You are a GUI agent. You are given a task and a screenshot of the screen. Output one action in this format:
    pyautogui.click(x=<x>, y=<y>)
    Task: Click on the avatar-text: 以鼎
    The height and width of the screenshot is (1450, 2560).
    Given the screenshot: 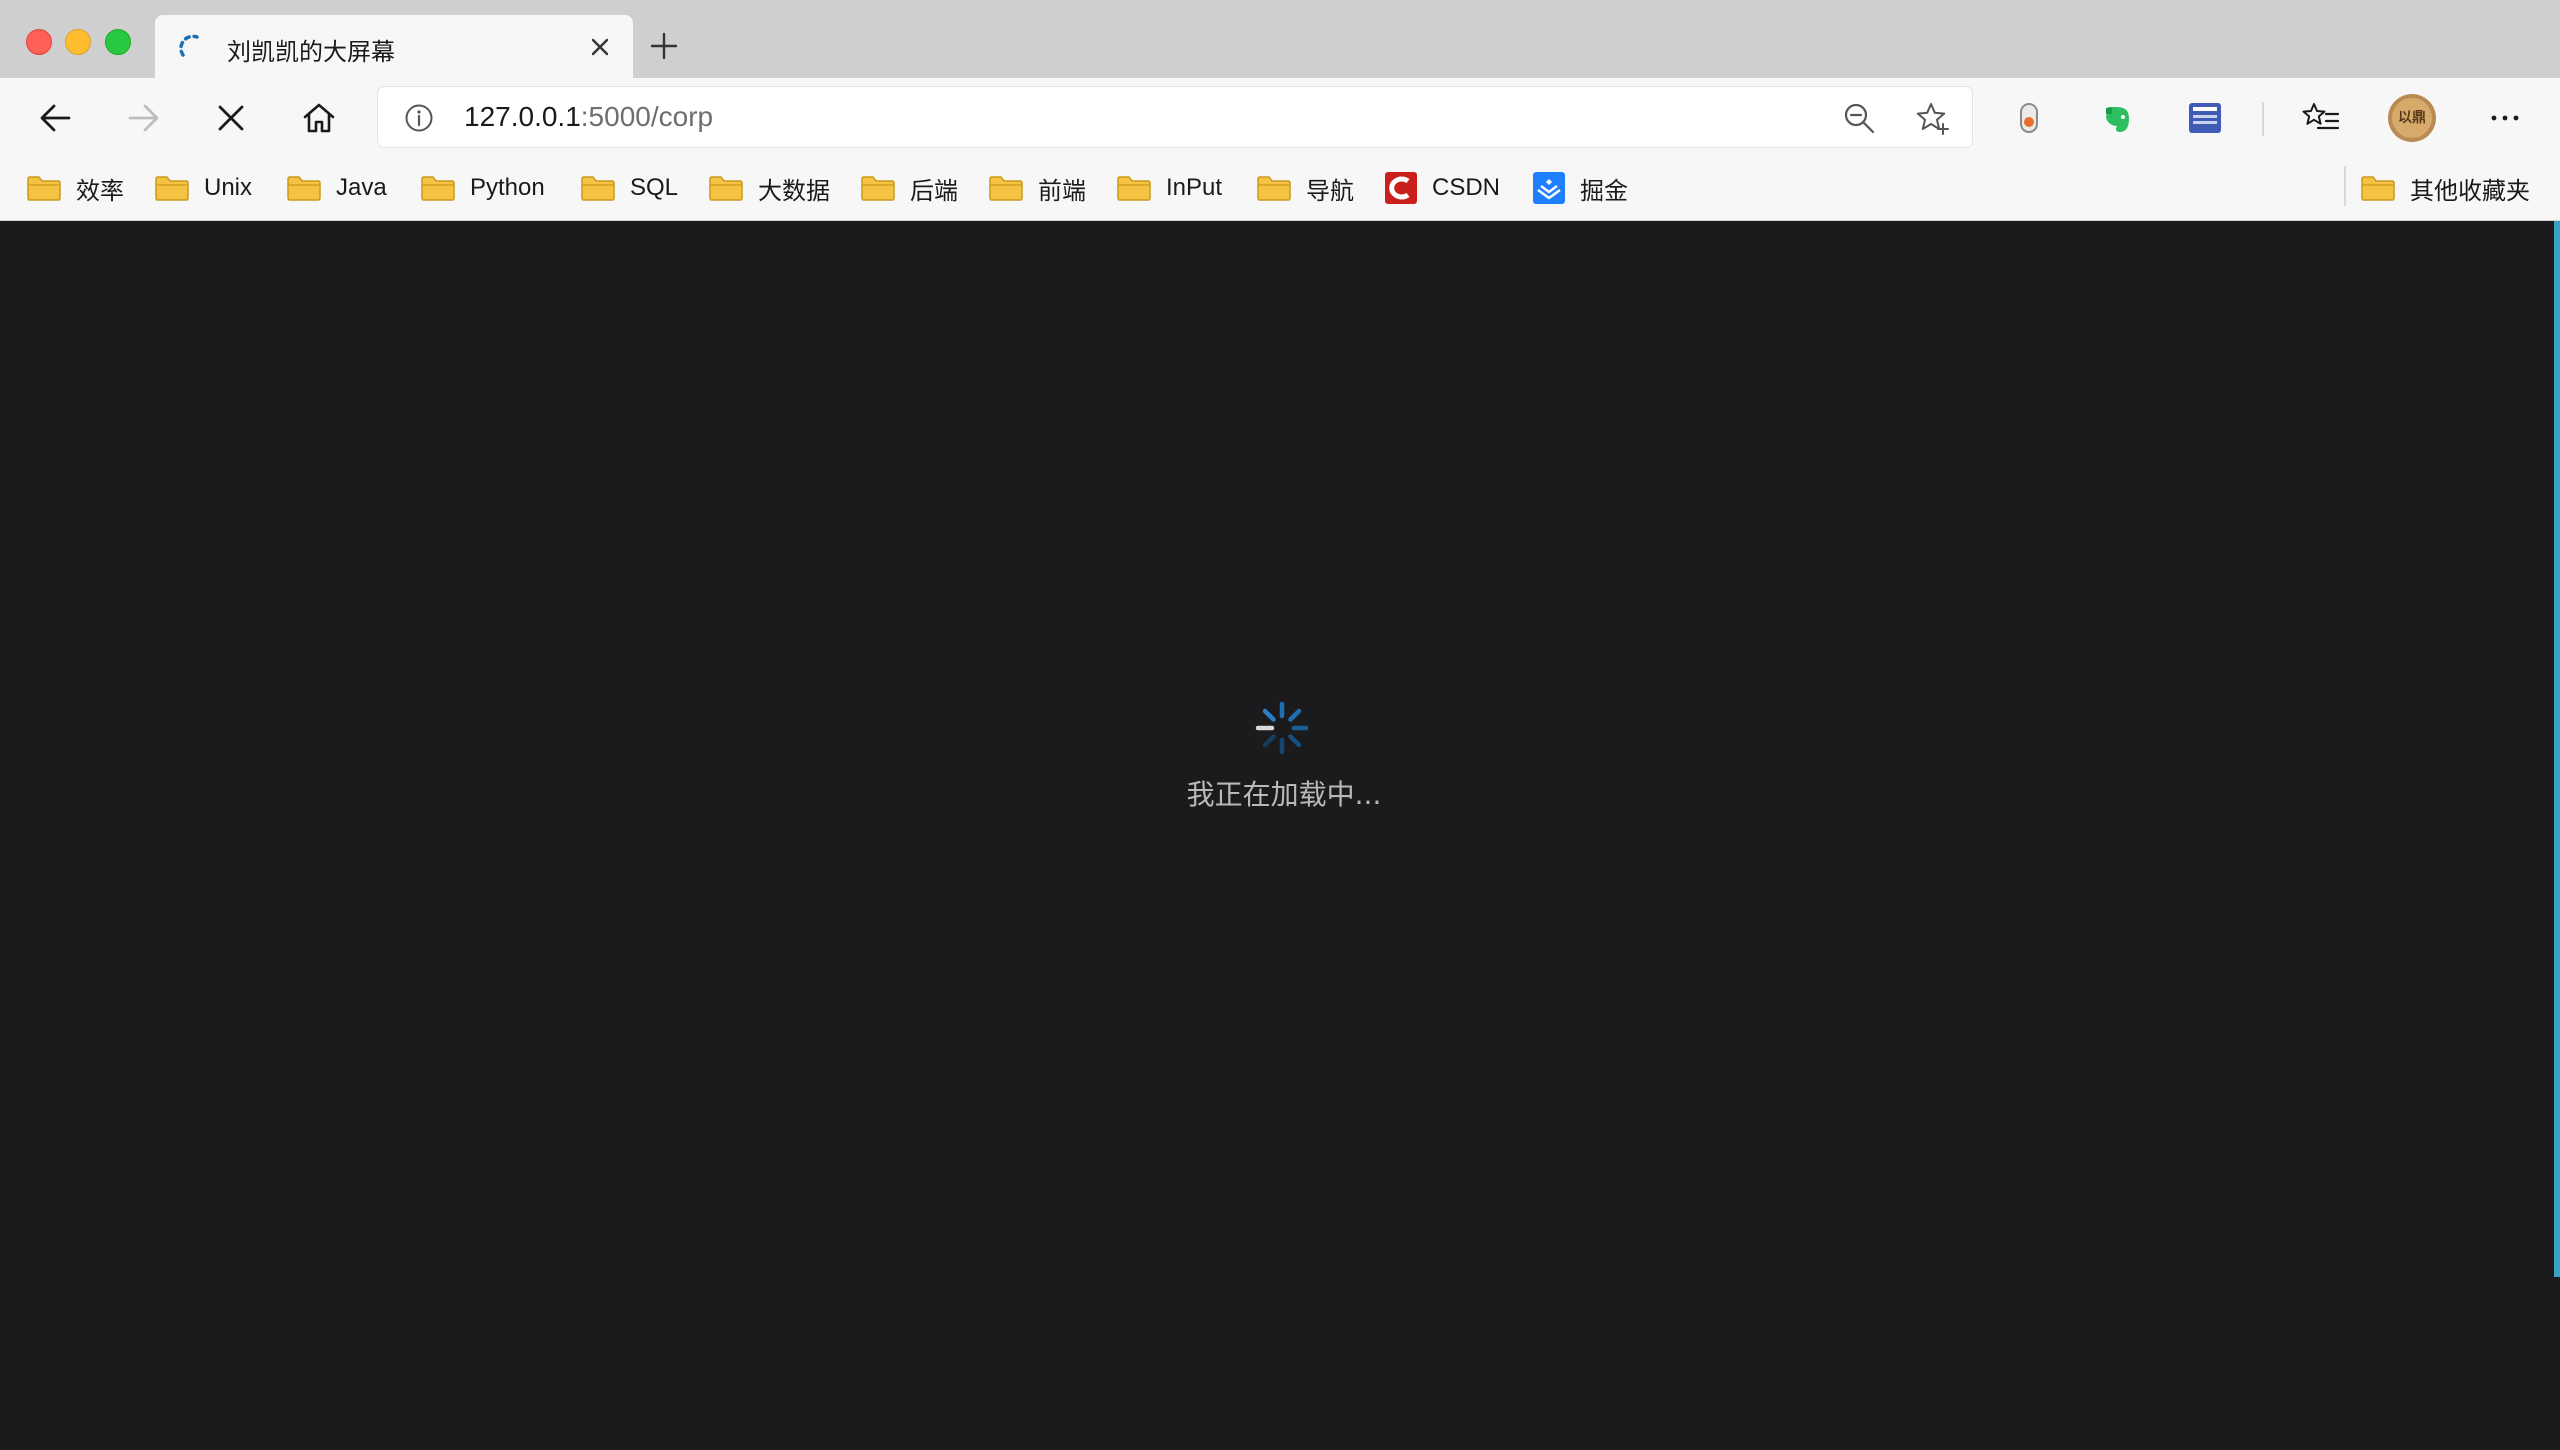 What is the action you would take?
    pyautogui.click(x=2412, y=118)
    